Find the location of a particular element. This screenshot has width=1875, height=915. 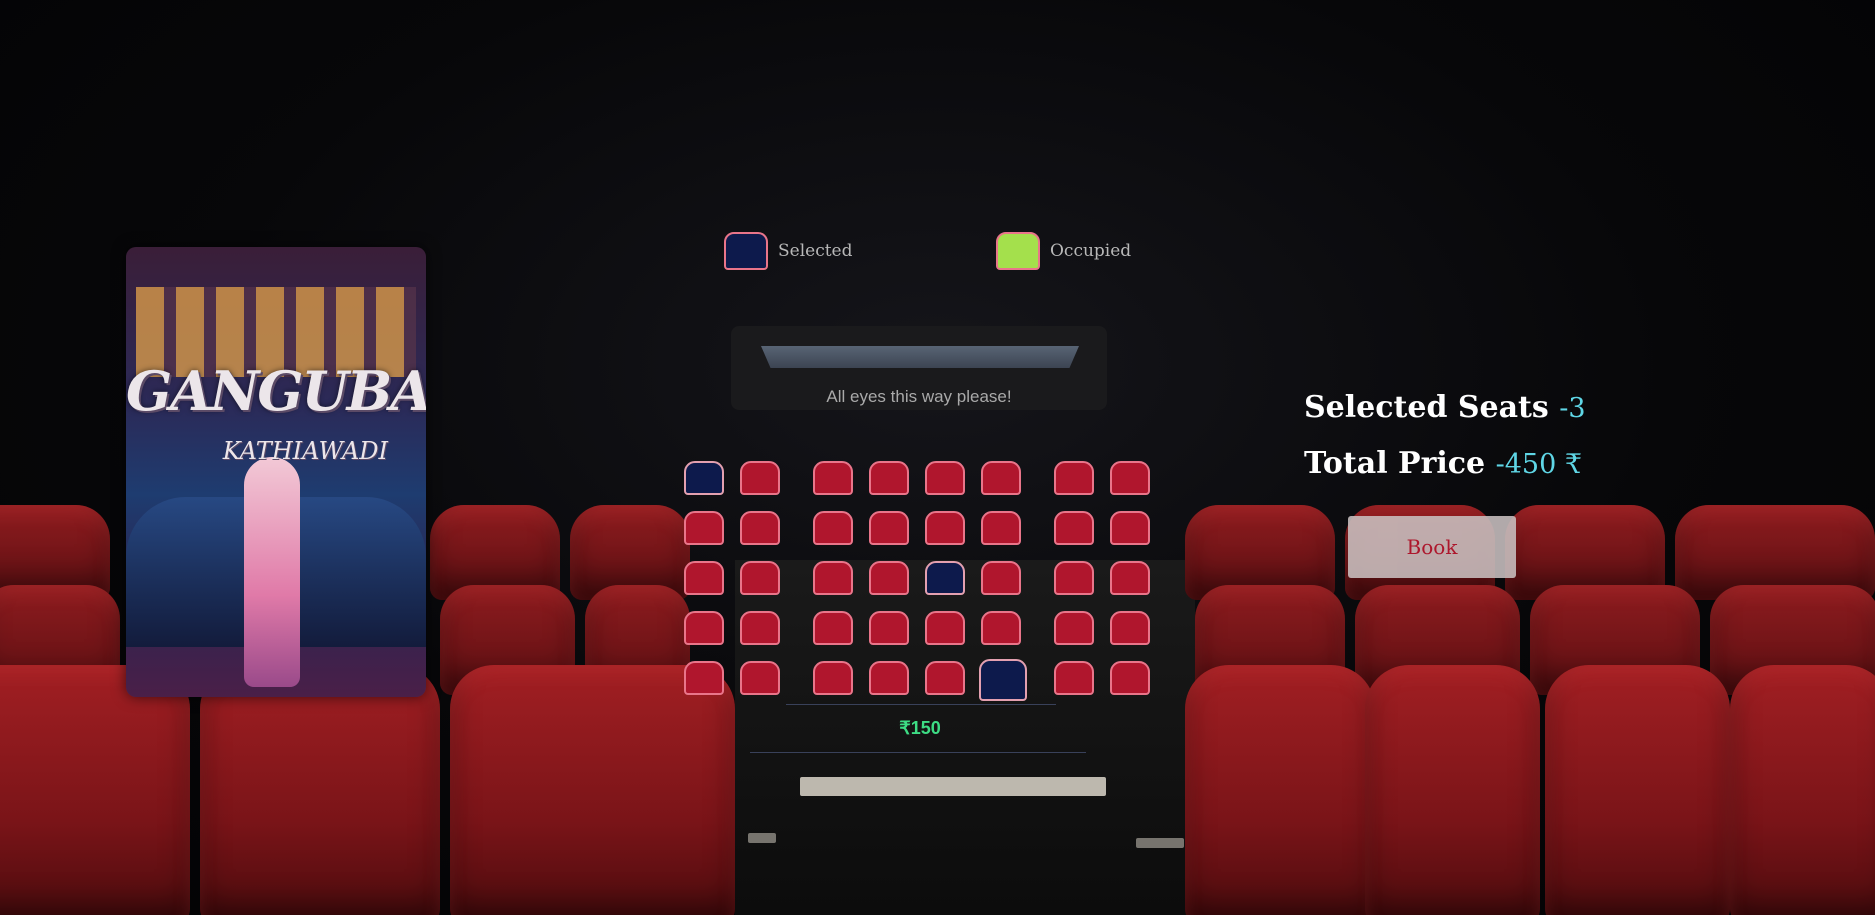

movie-poster: GANGUBAI KATHIAWADI is located at coordinates (276, 472).